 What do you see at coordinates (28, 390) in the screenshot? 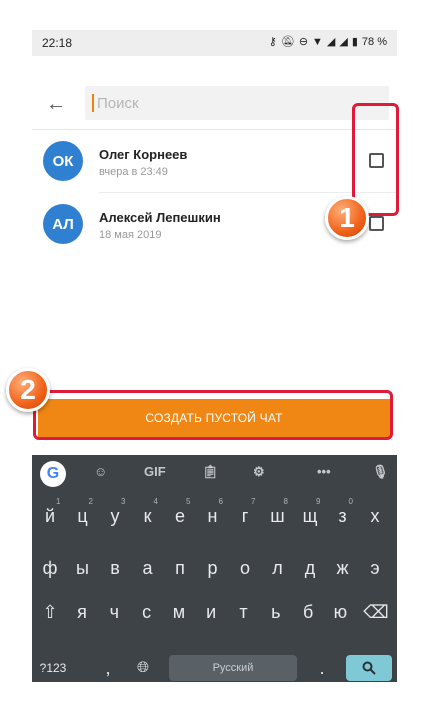
I see `annotation-badge-2: 2` at bounding box center [28, 390].